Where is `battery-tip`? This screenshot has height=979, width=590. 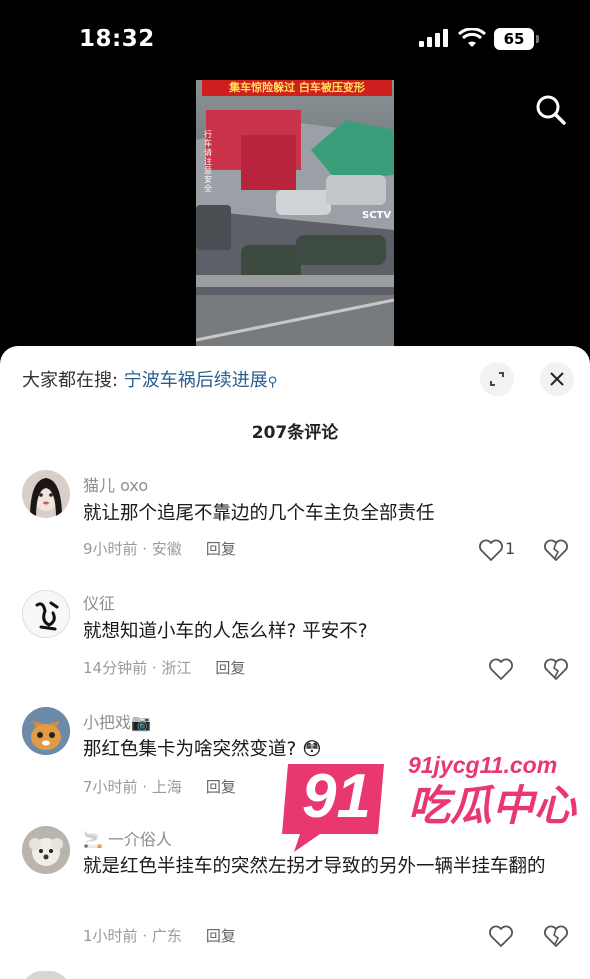
battery-tip is located at coordinates (537, 39).